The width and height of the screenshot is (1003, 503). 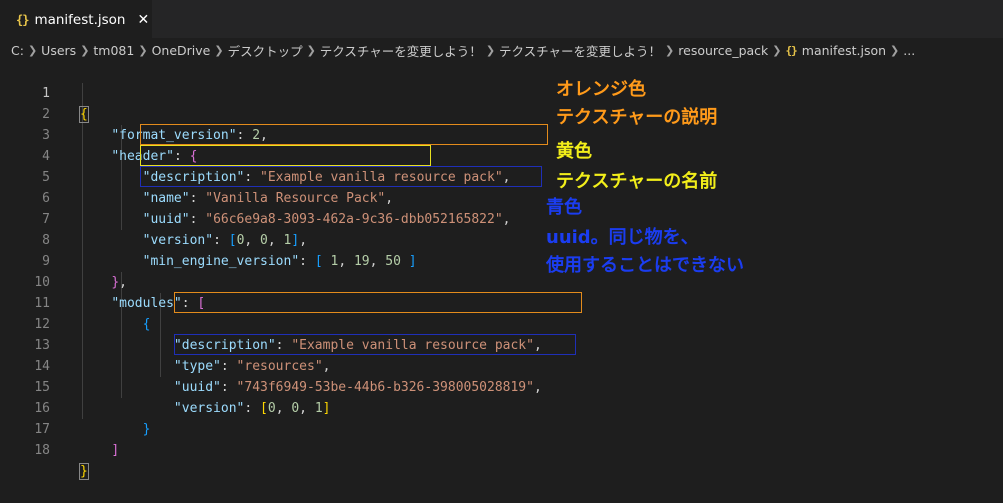 I want to click on breadcrumb-item-user: tm081, so click(x=113, y=50).